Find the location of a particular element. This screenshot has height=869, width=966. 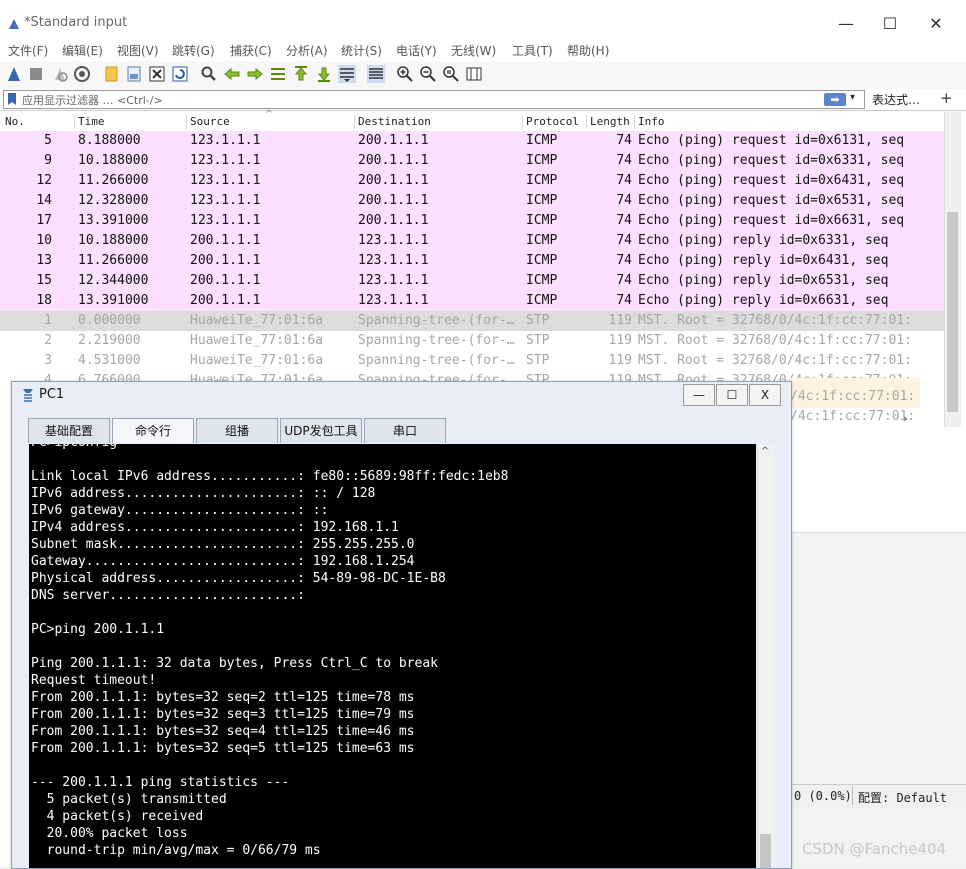

open-file-icon is located at coordinates (112, 74).